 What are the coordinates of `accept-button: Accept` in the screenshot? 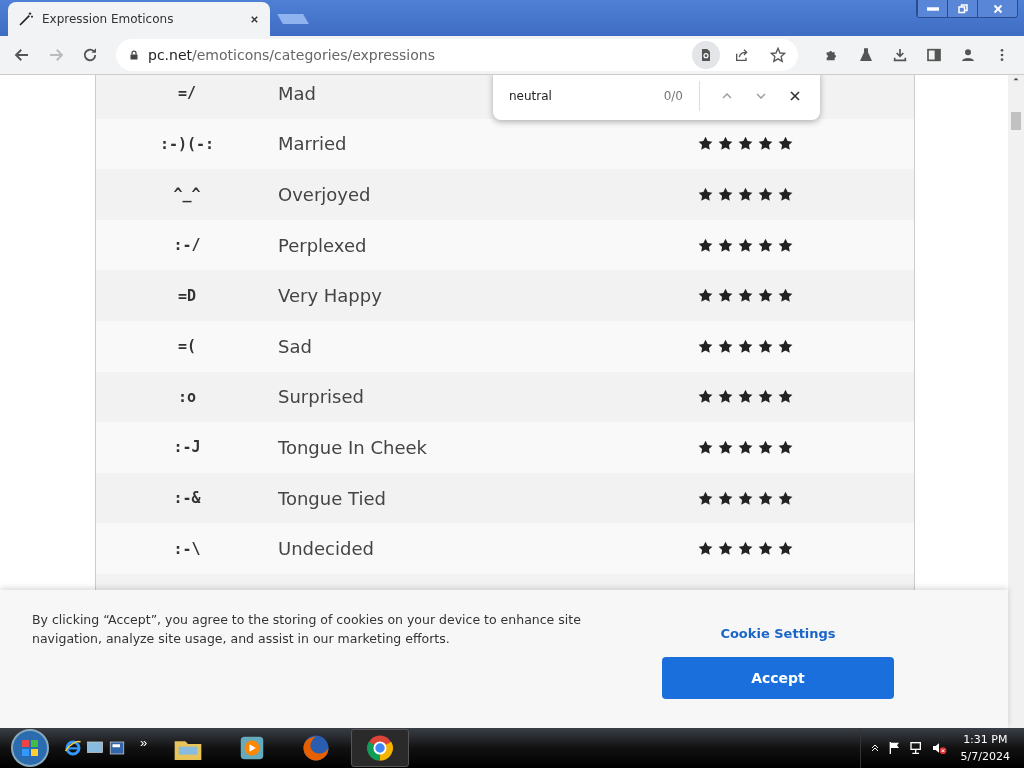 It's located at (778, 678).